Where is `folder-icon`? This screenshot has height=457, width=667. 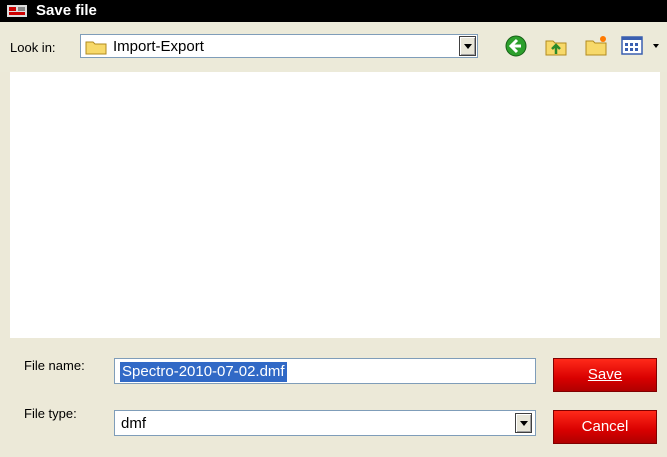 folder-icon is located at coordinates (96, 48).